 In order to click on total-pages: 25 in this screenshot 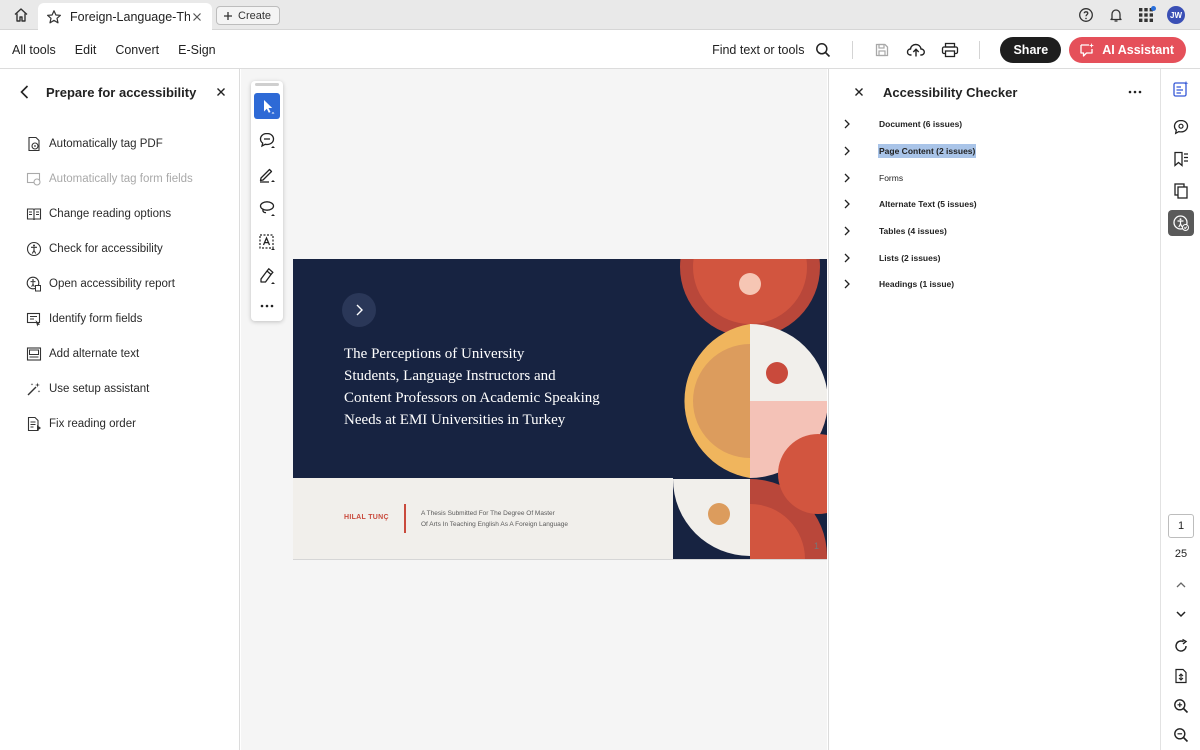, I will do `click(1181, 554)`.